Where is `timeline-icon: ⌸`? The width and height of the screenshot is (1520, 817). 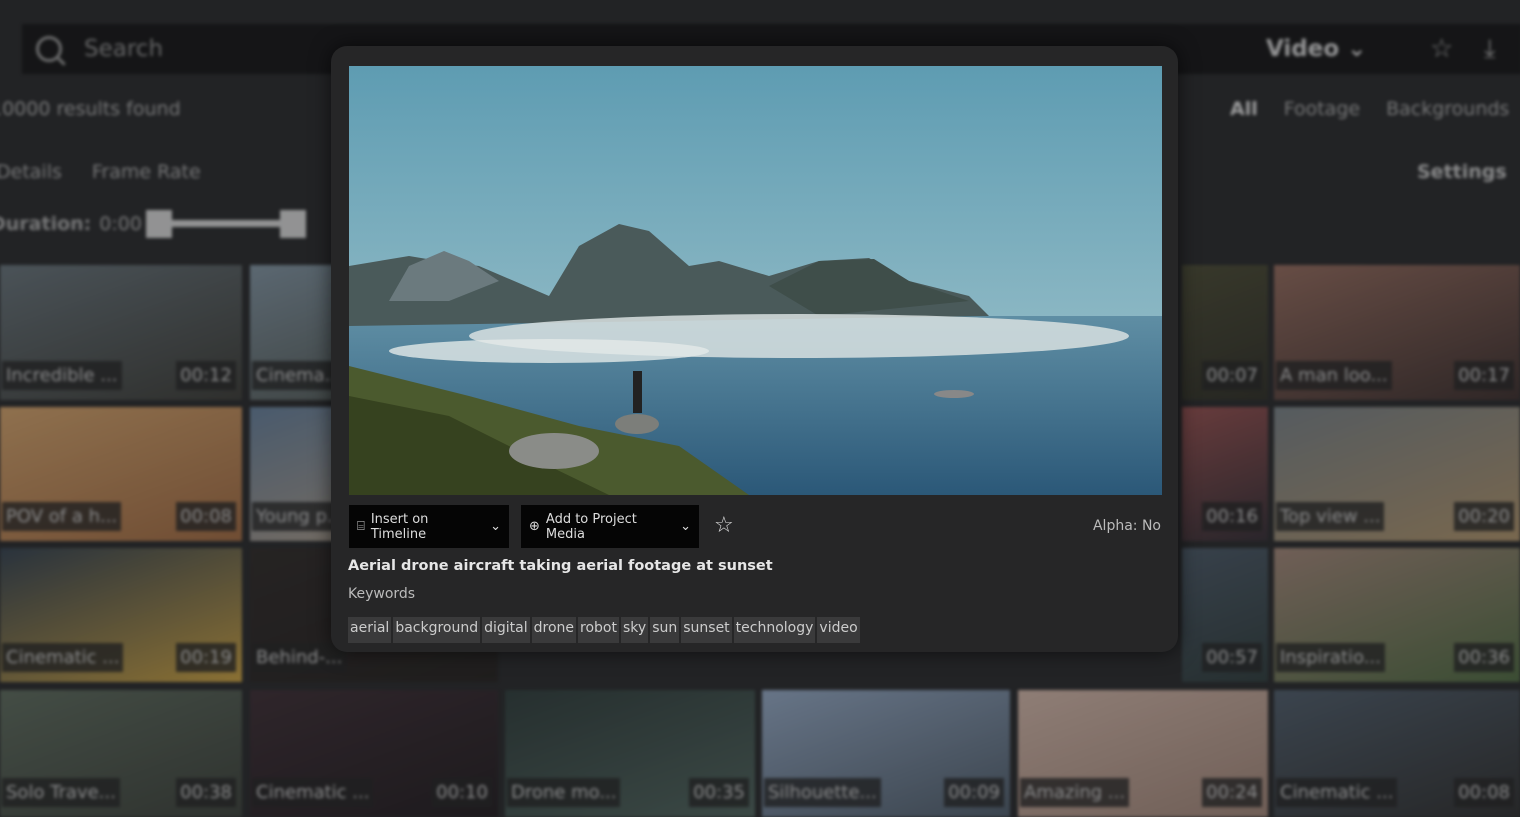
timeline-icon: ⌸ is located at coordinates (361, 526).